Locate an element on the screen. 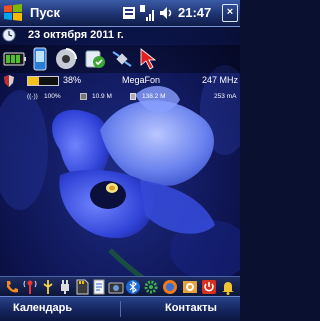 This screenshot has width=320, height=321. battery-meter is located at coordinates (43, 81).